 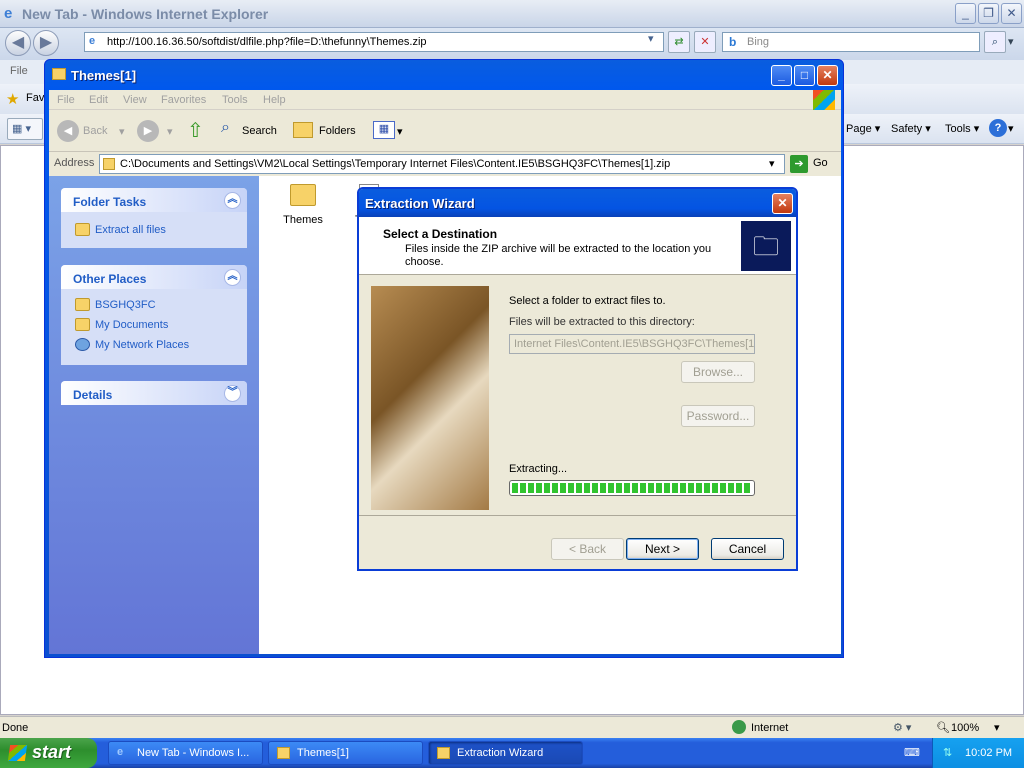 I want to click on ie-logo-icon: e, so click(x=8, y=13).